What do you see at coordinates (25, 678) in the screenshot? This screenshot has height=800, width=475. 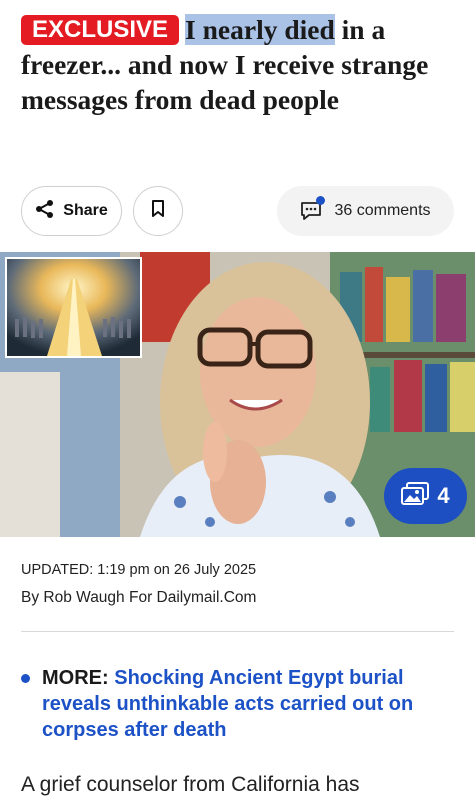 I see `bullet-dot` at bounding box center [25, 678].